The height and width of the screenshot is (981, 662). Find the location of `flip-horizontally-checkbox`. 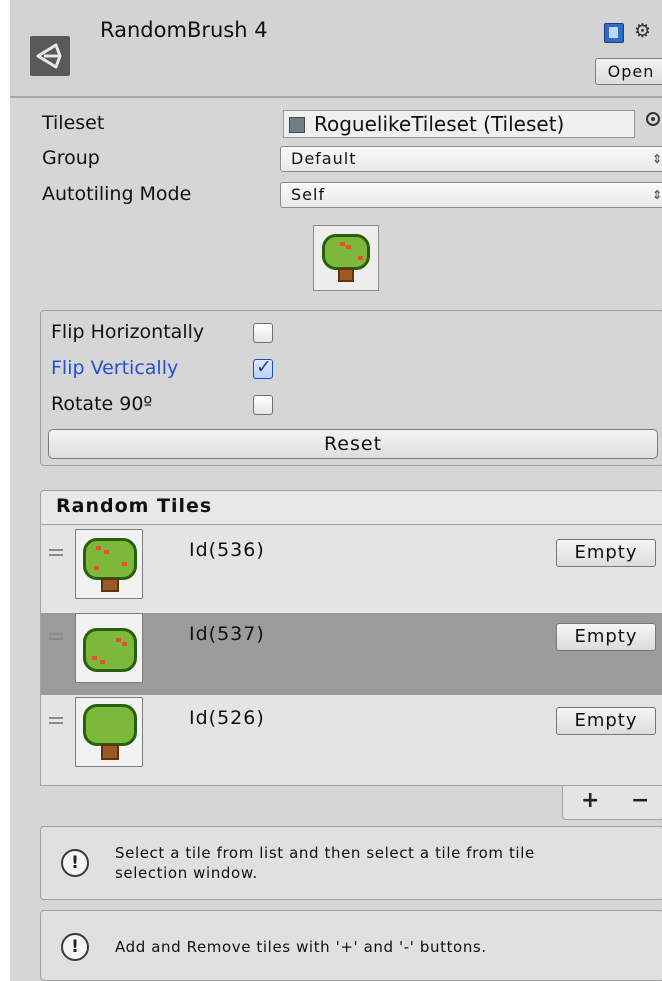

flip-horizontally-checkbox is located at coordinates (263, 333).